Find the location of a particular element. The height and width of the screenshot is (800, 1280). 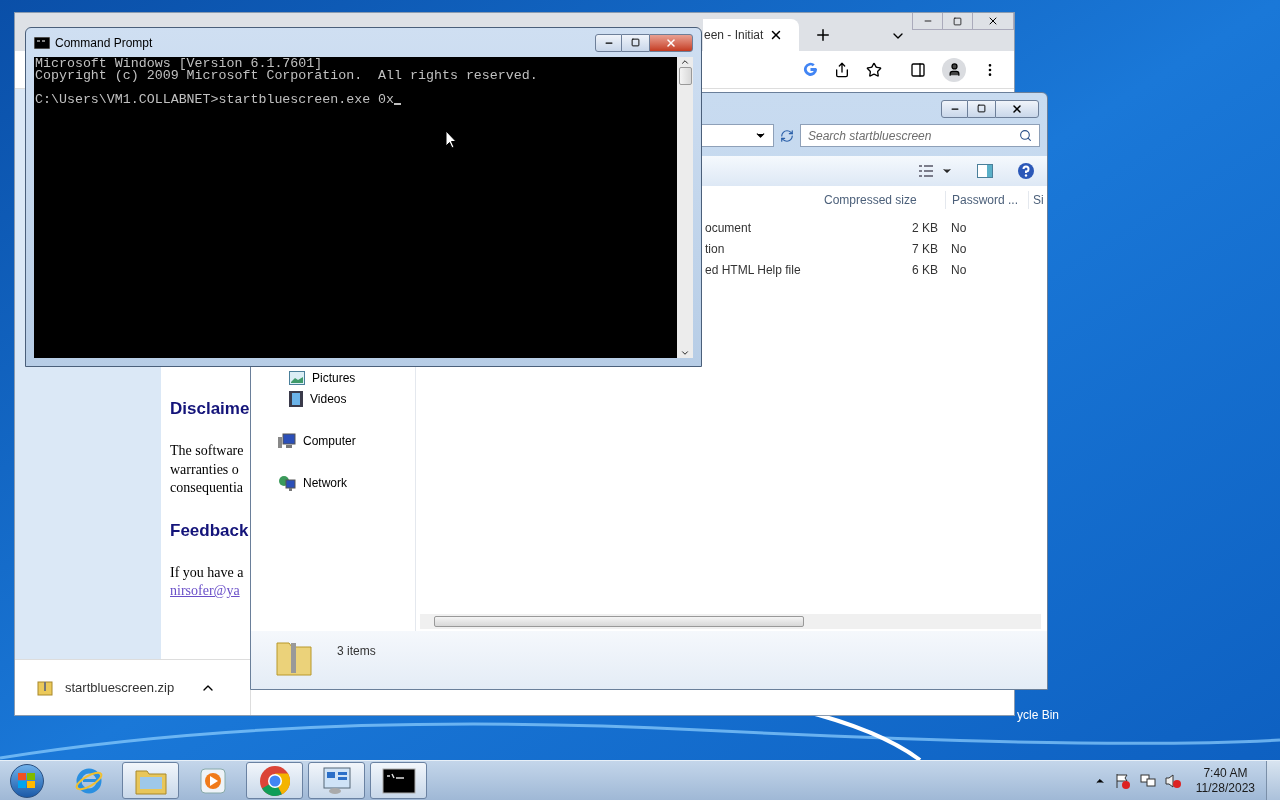

chrome-logo-icon is located at coordinates (274, 780).